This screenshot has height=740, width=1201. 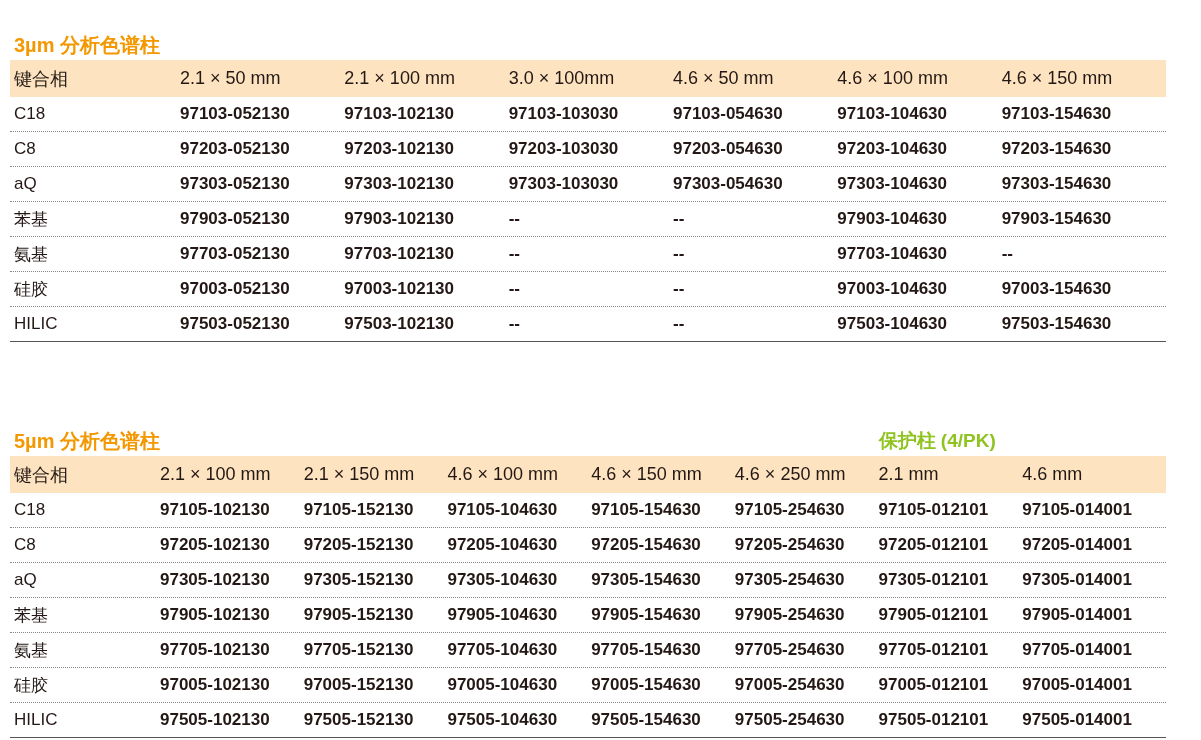 I want to click on part-number-cell-text: 97303-154630, so click(x=1057, y=184).